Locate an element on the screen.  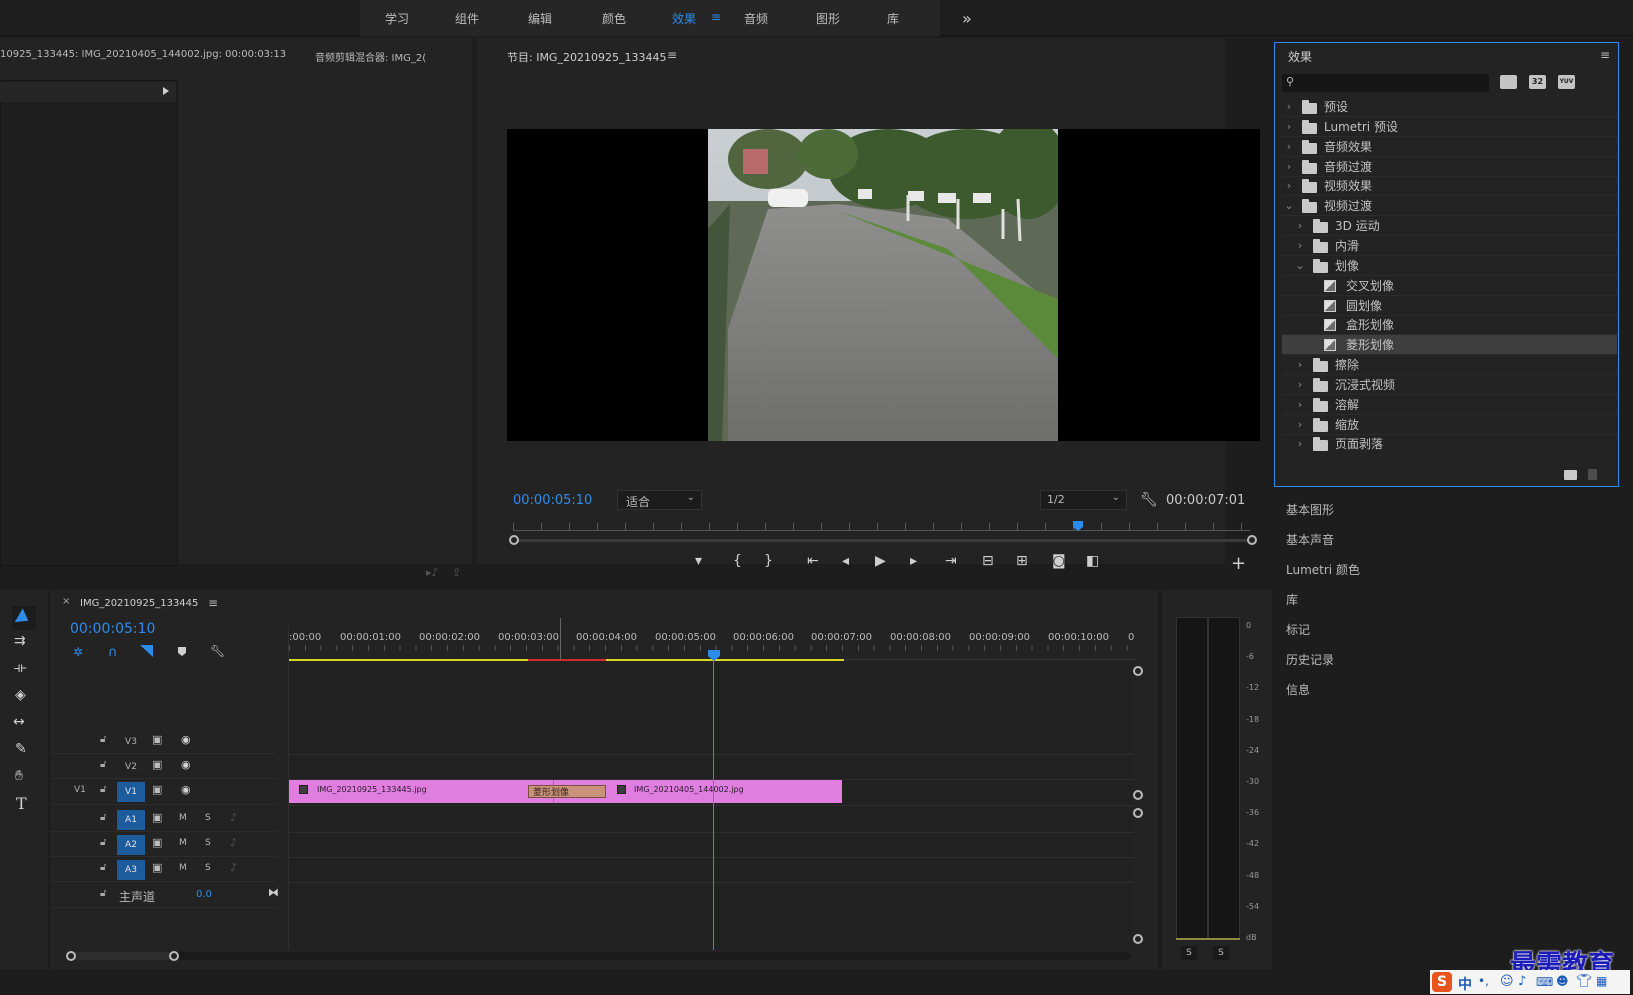
effect-item: 菱形划像 is located at coordinates (1449, 345).